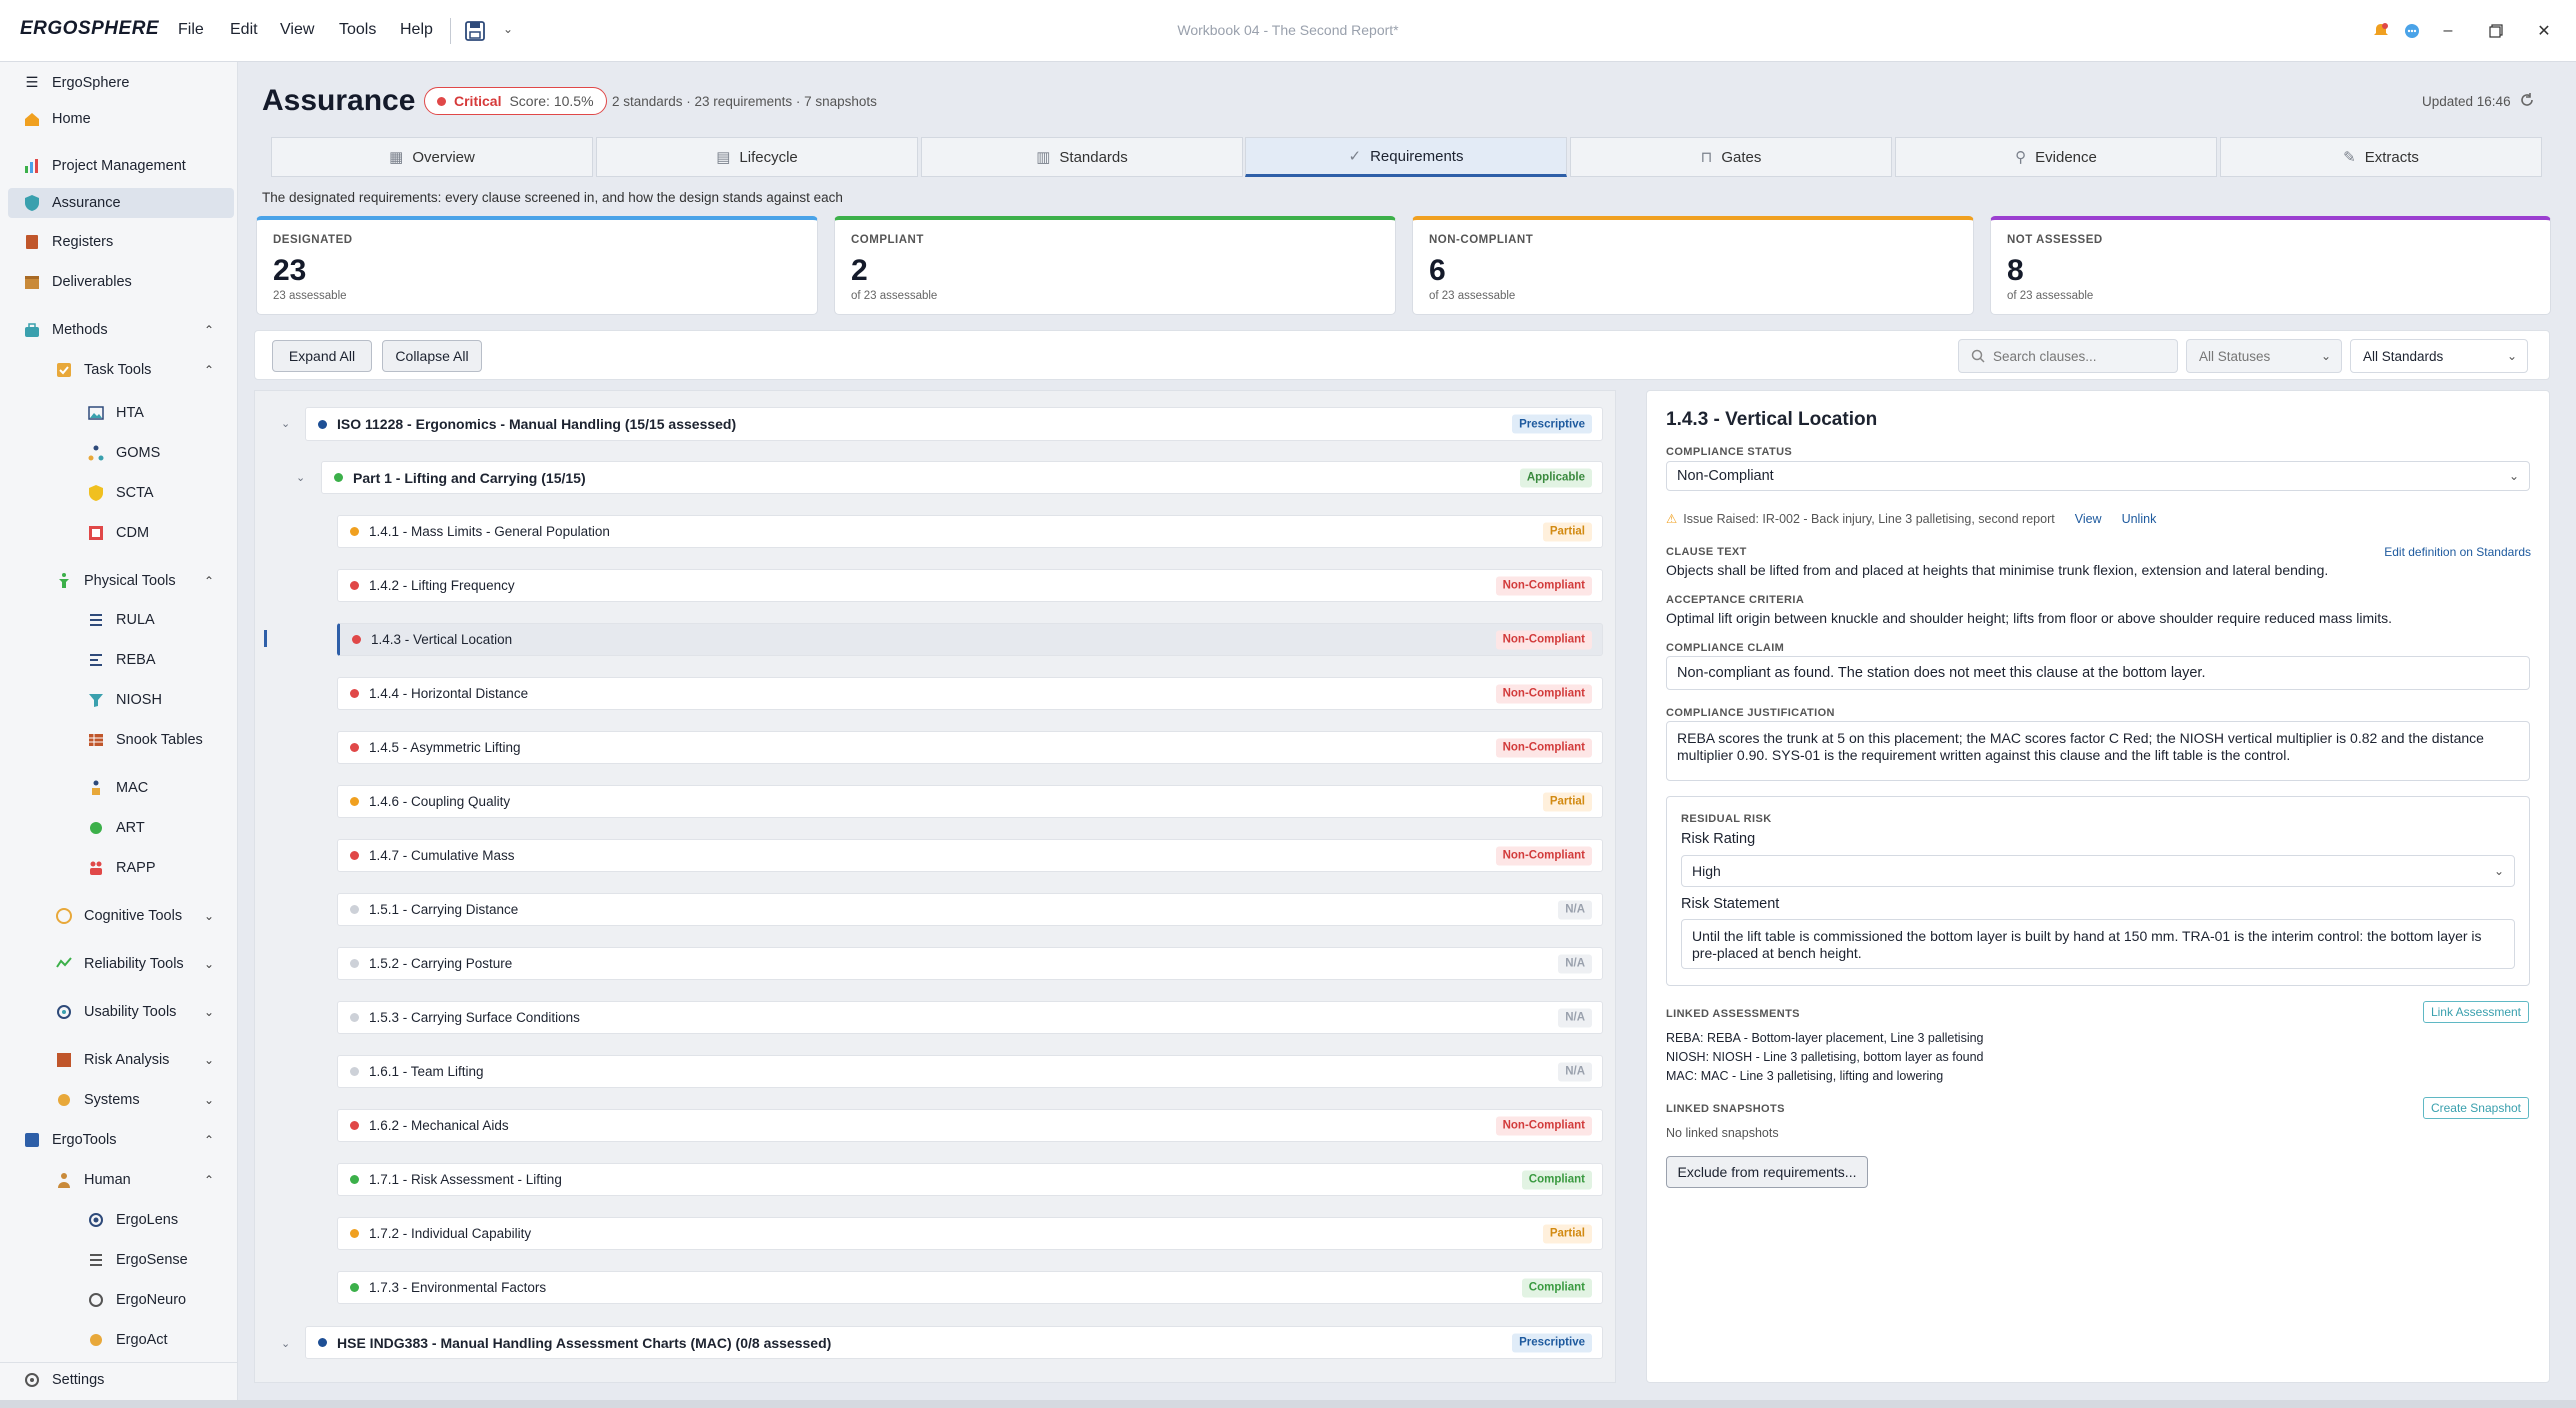  I want to click on clause-row: 1.4.2 - Lifting Frequency Non-Compliant, so click(970, 585).